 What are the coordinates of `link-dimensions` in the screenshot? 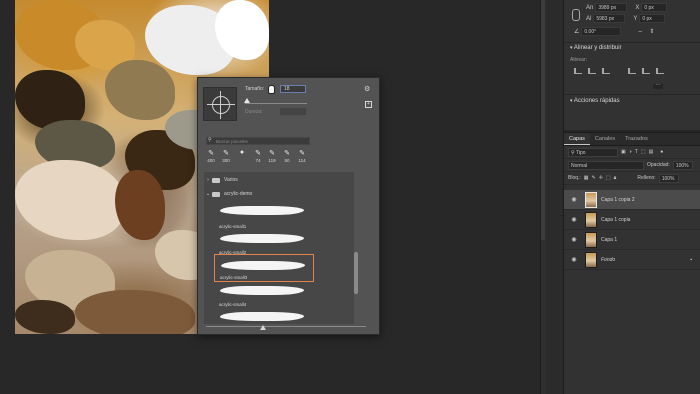 It's located at (576, 12).